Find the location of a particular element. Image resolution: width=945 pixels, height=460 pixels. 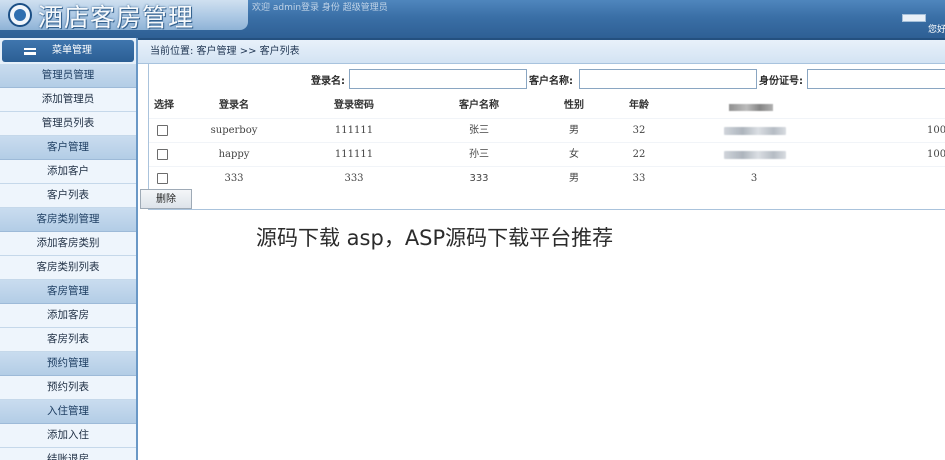

logo-area: 酒店客房管理 is located at coordinates (124, 16).